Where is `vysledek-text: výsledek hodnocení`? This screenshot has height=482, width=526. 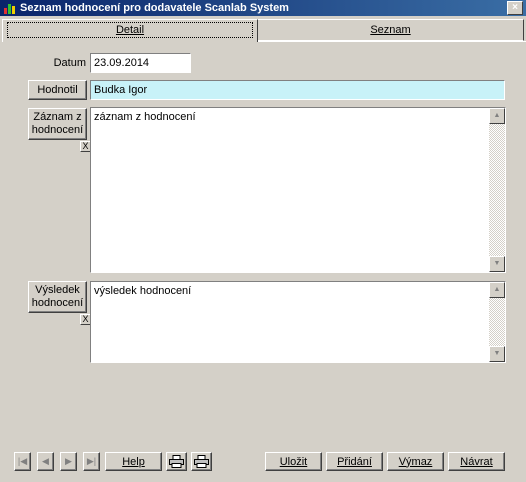 vysledek-text: výsledek hodnocení is located at coordinates (143, 291).